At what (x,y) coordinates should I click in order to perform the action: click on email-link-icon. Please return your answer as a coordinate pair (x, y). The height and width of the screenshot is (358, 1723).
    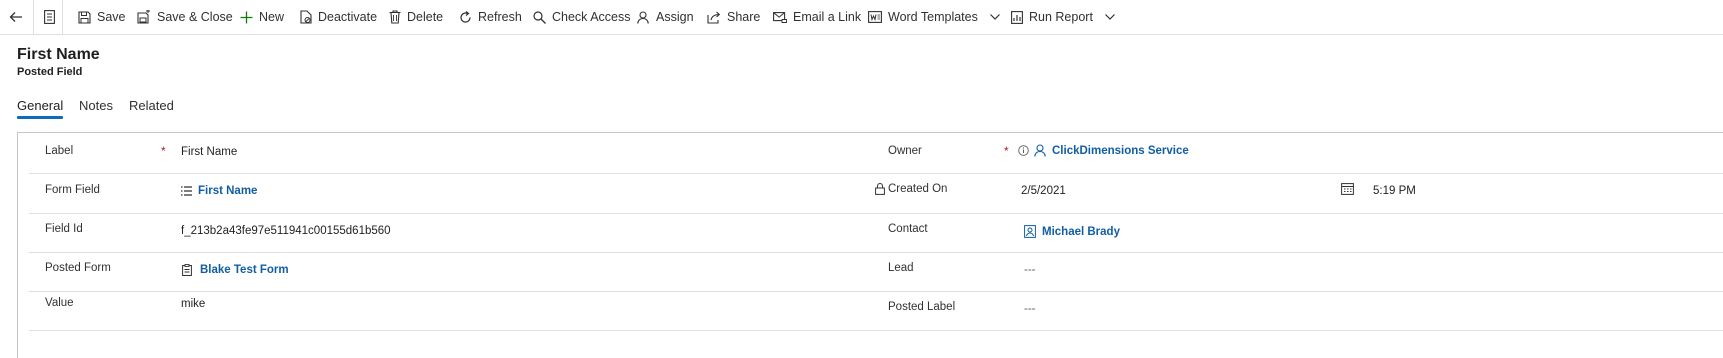
    Looking at the image, I should click on (780, 17).